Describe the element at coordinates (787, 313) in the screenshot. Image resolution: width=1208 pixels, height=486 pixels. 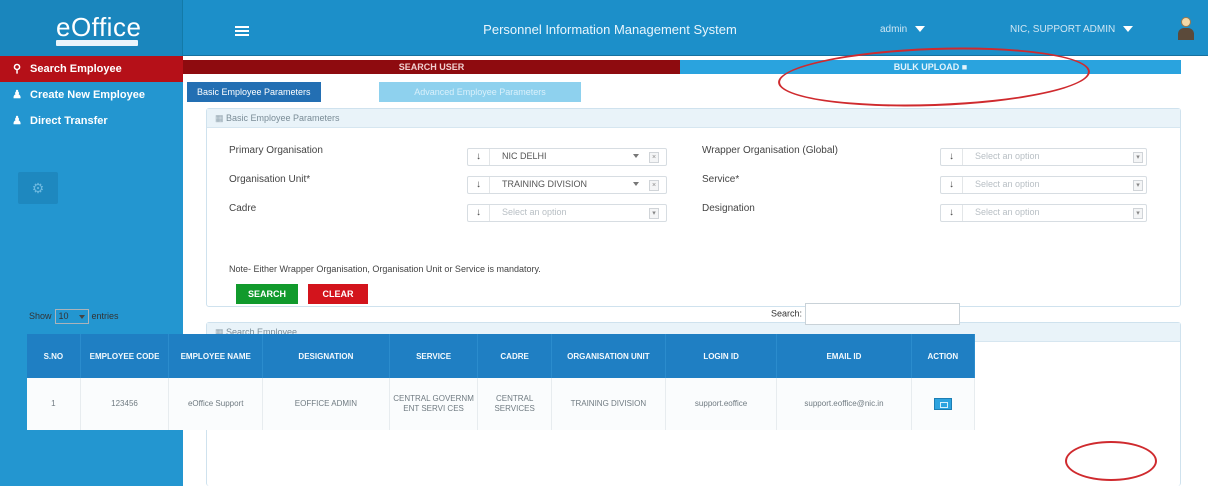
I see `search-label: Search:` at that location.